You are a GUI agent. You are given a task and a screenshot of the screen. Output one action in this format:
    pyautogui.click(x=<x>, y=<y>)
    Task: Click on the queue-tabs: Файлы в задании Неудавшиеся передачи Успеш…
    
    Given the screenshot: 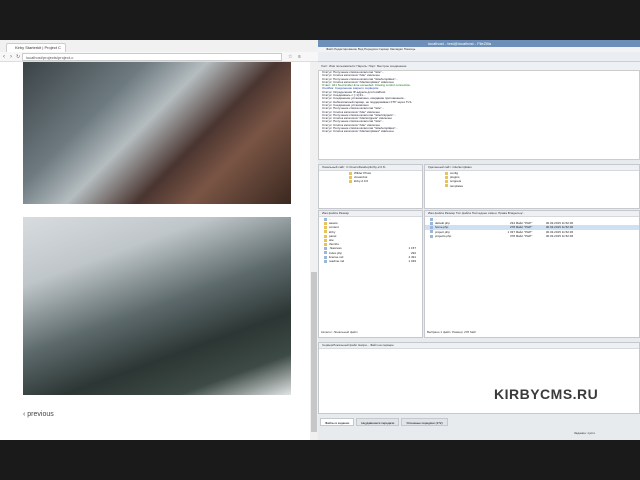 What is the action you would take?
    pyautogui.click(x=384, y=422)
    